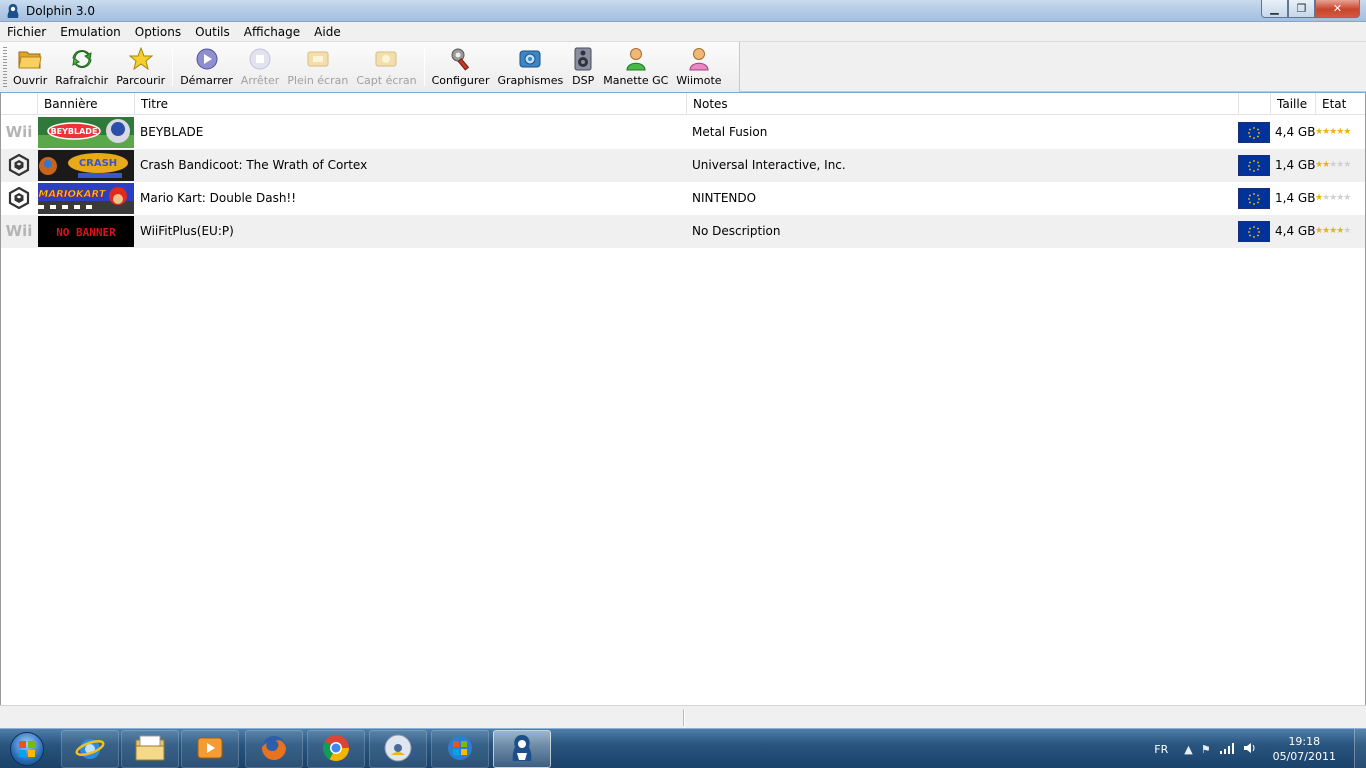 The height and width of the screenshot is (768, 1366). What do you see at coordinates (141, 80) in the screenshot?
I see `browse-label: Parcourir` at bounding box center [141, 80].